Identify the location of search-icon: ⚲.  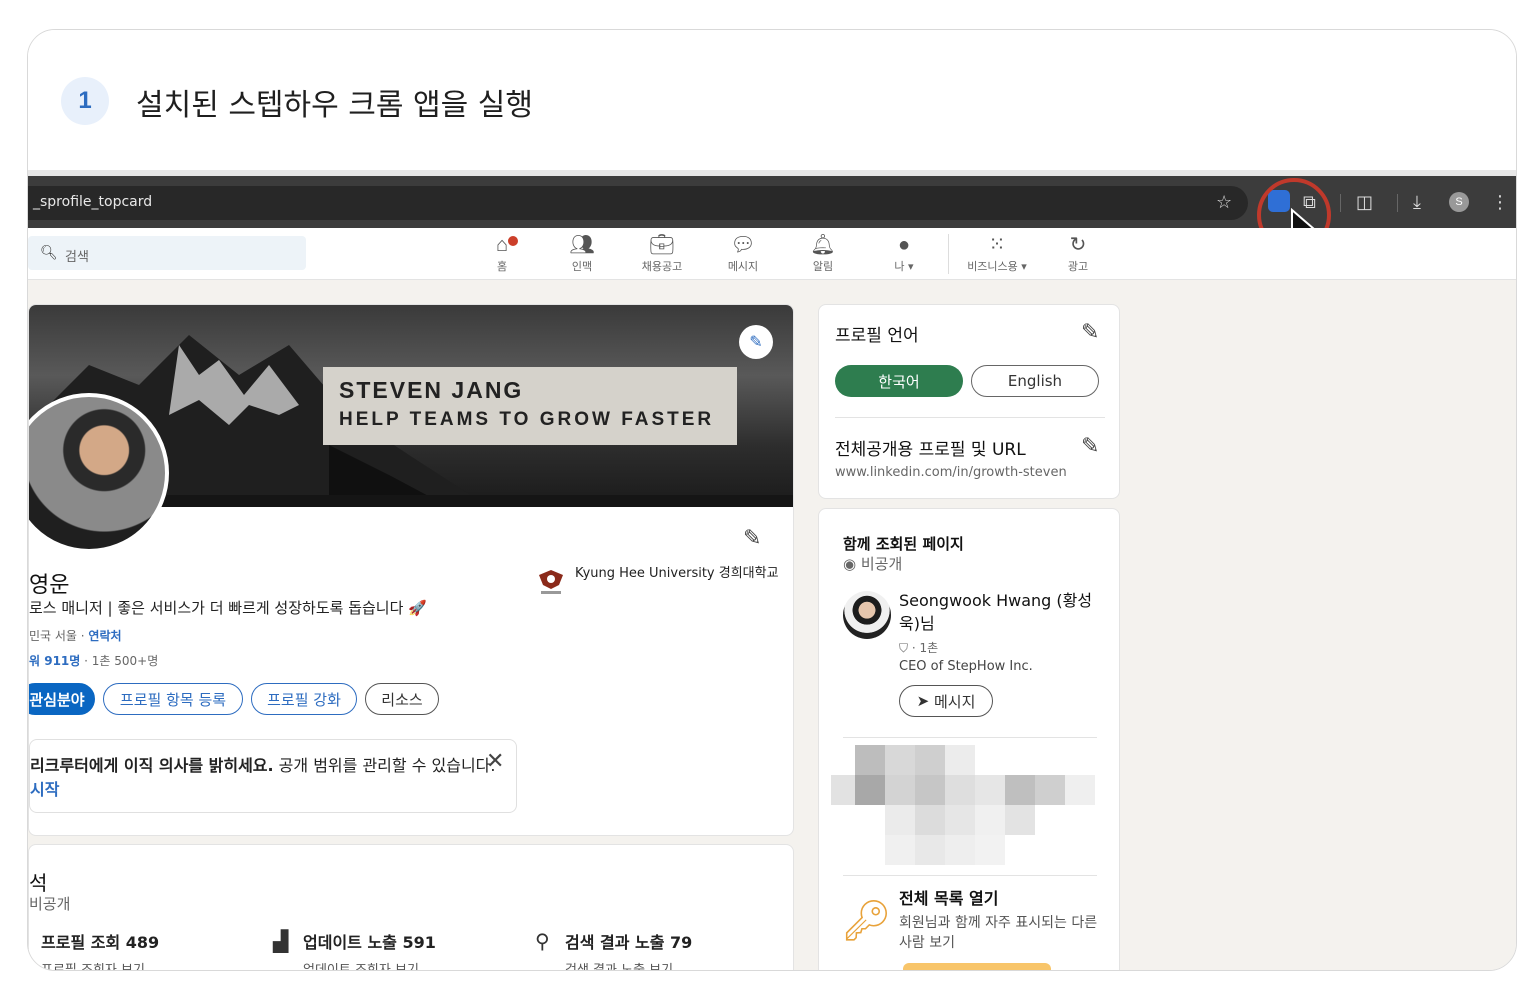
(542, 942).